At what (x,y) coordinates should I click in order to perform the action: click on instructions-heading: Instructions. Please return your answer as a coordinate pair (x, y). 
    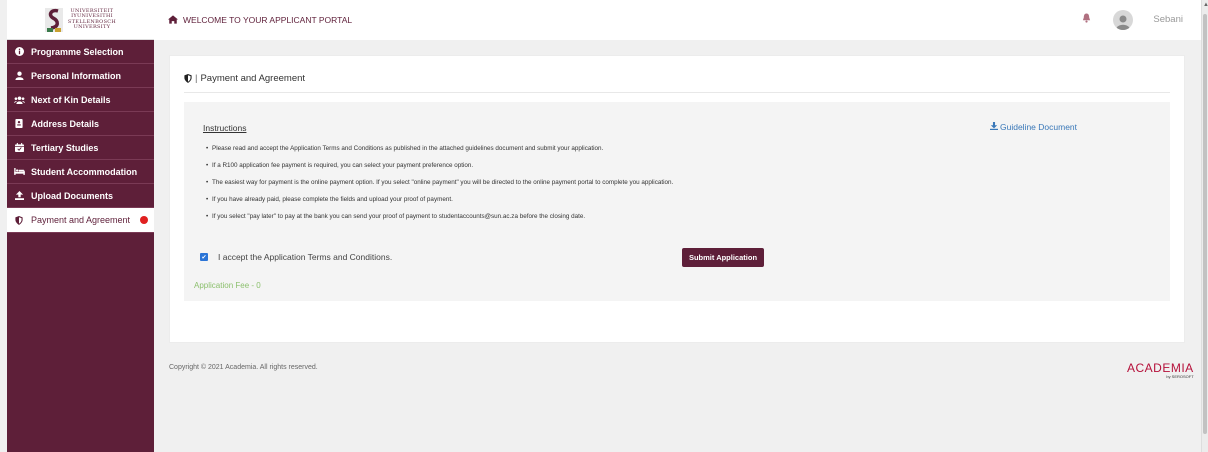
    Looking at the image, I should click on (225, 128).